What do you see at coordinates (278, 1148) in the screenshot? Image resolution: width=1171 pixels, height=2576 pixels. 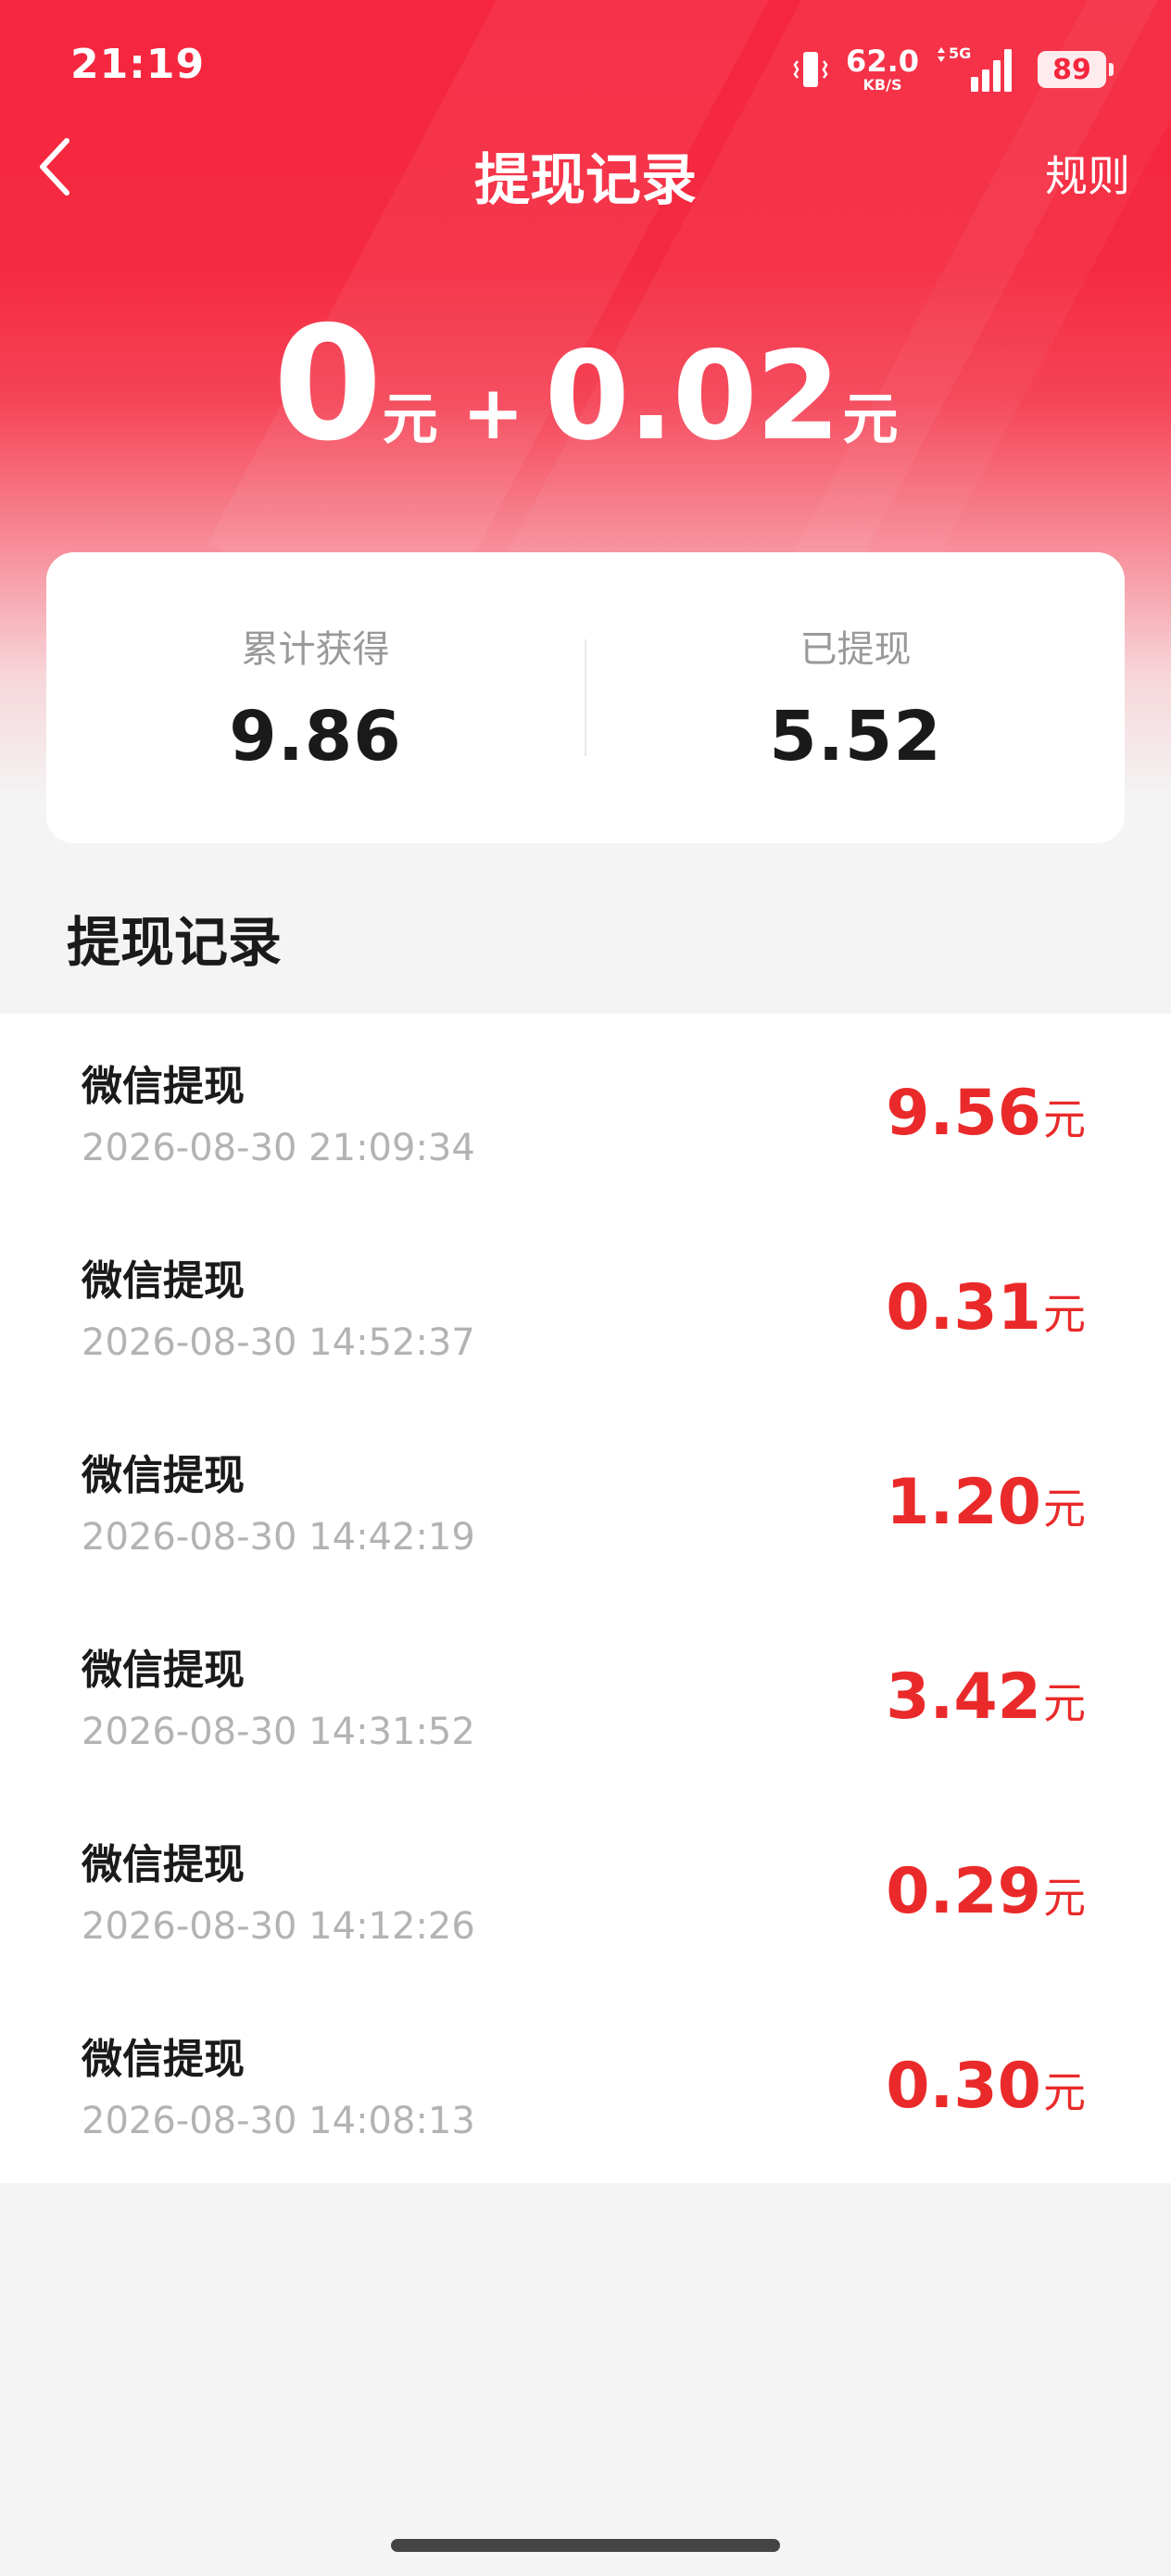 I see `record-time: 2026-08-30 21:09:34` at bounding box center [278, 1148].